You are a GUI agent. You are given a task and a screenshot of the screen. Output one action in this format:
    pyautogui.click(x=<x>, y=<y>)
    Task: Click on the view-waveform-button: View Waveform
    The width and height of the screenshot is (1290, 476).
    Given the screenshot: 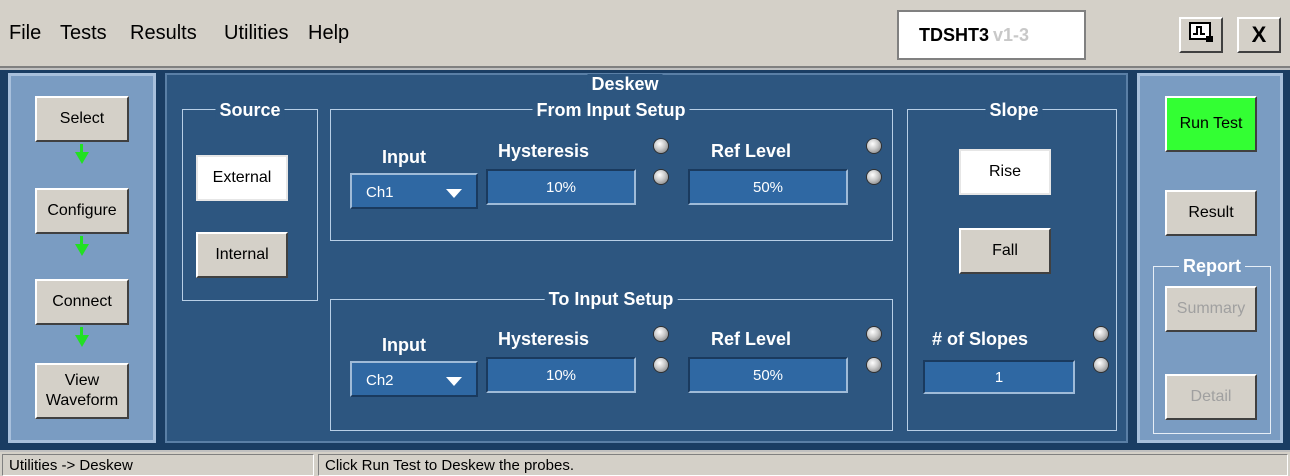 What is the action you would take?
    pyautogui.click(x=82, y=391)
    